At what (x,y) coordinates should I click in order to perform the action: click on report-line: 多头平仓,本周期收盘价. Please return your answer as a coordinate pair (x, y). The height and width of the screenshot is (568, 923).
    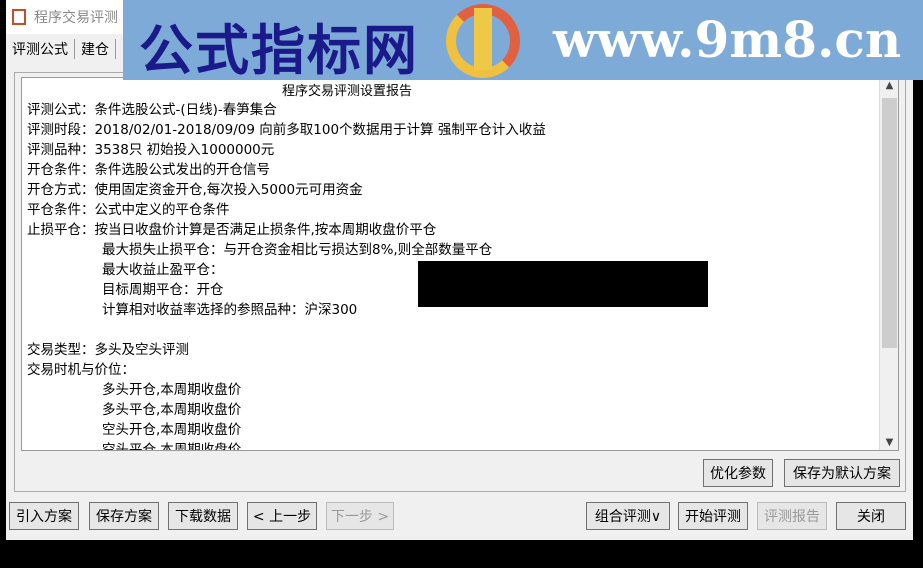
    Looking at the image, I should click on (172, 410).